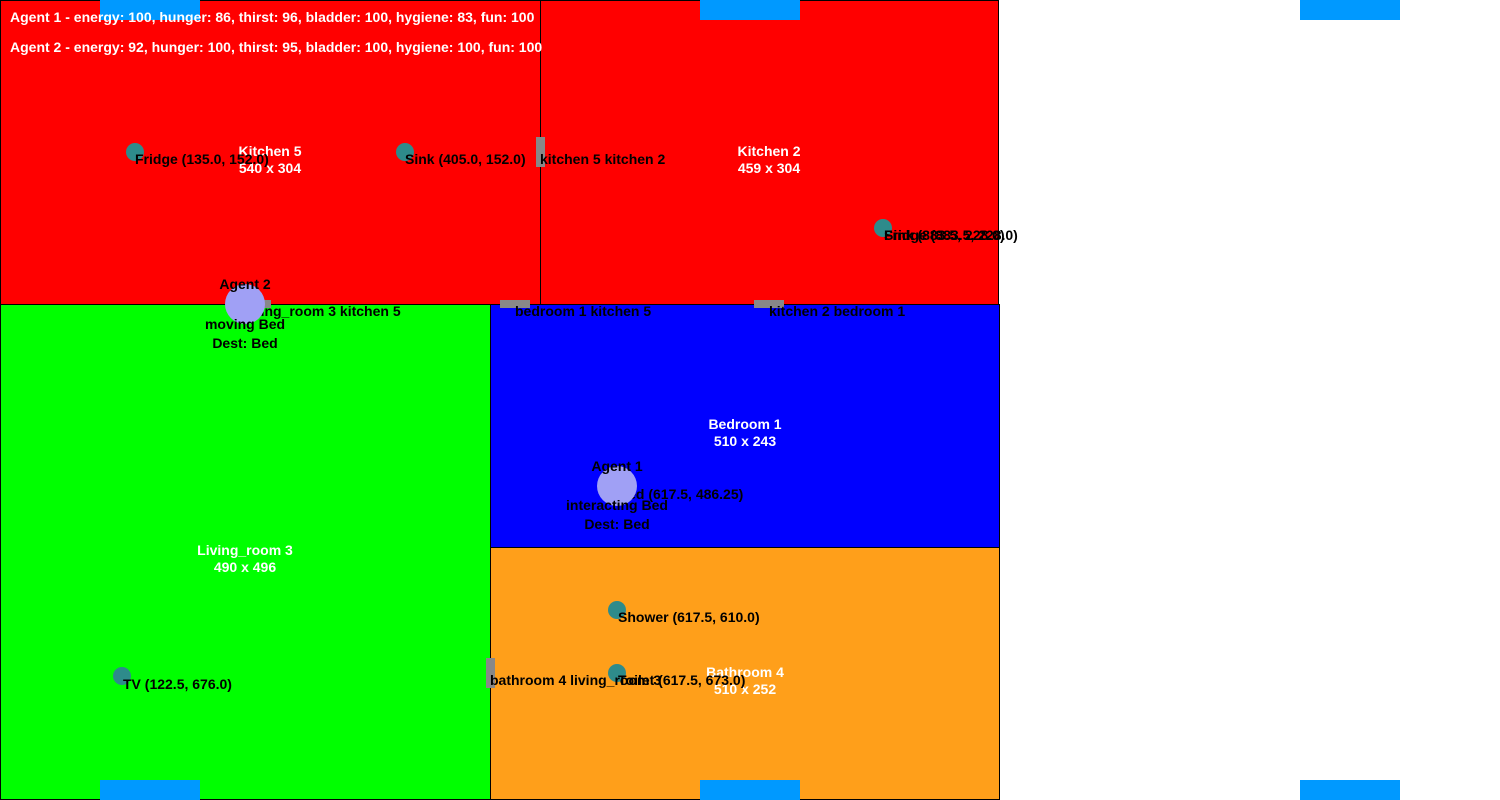 Image resolution: width=1500 pixels, height=800 pixels. I want to click on agent-2-state: moving Bed, so click(245, 324).